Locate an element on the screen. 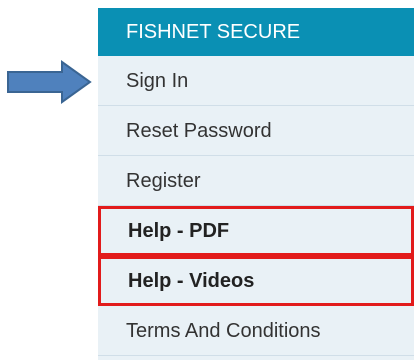 Image resolution: width=414 pixels, height=360 pixels. menu-item-sign-in: Sign In is located at coordinates (256, 81).